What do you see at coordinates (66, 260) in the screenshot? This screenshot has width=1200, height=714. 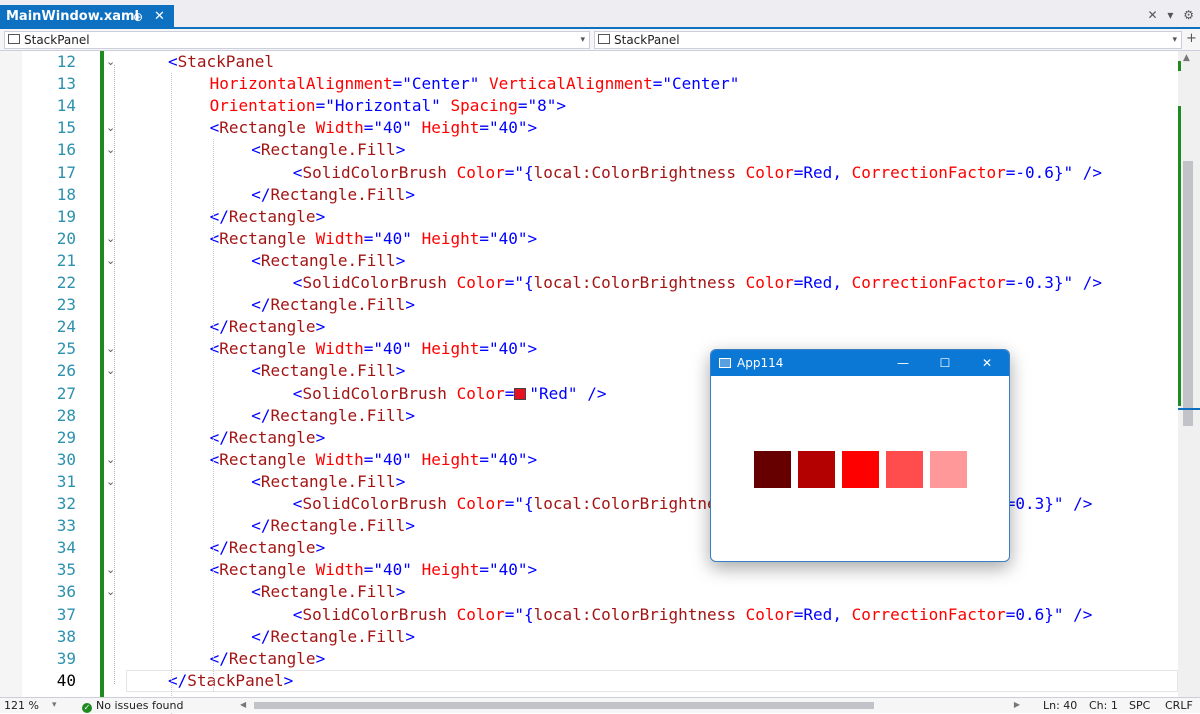 I see `line-number: 21` at bounding box center [66, 260].